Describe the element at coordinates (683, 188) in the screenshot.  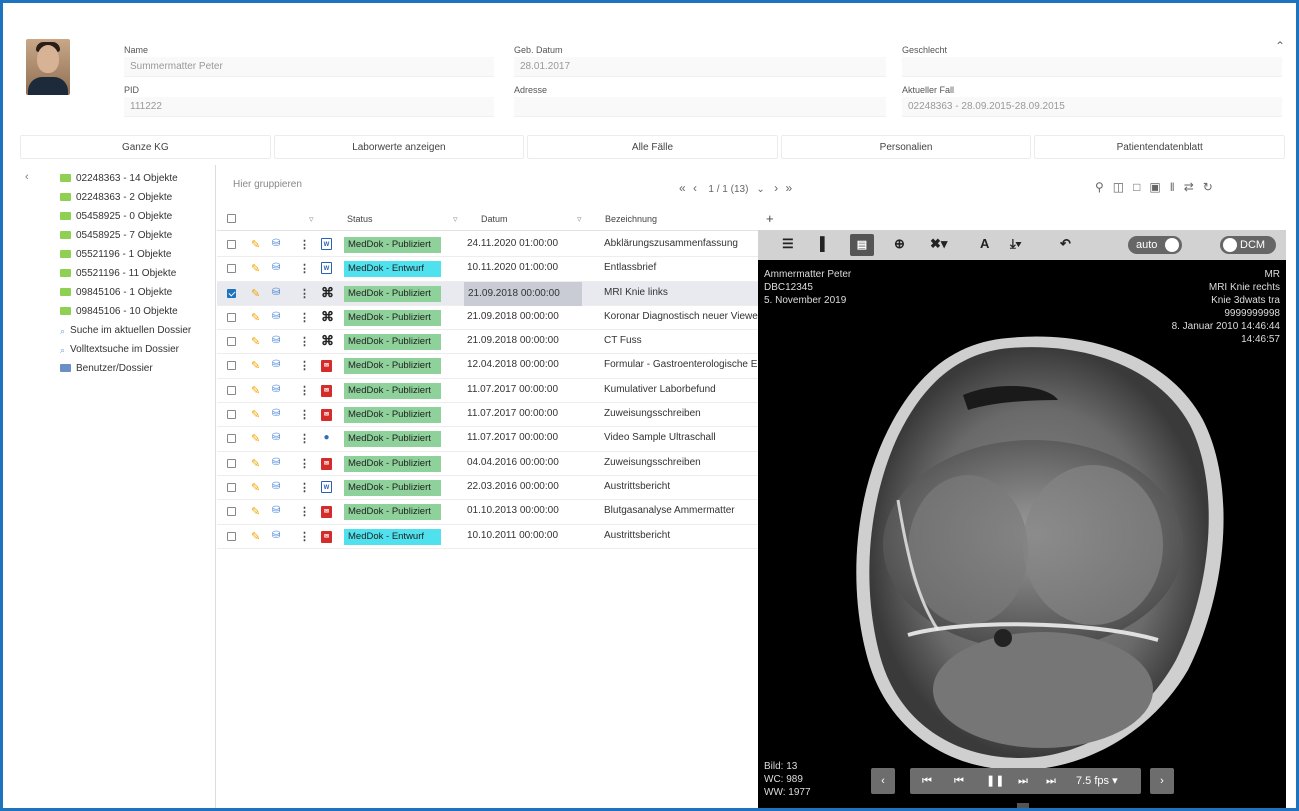
I see `first-page-icon: «` at that location.